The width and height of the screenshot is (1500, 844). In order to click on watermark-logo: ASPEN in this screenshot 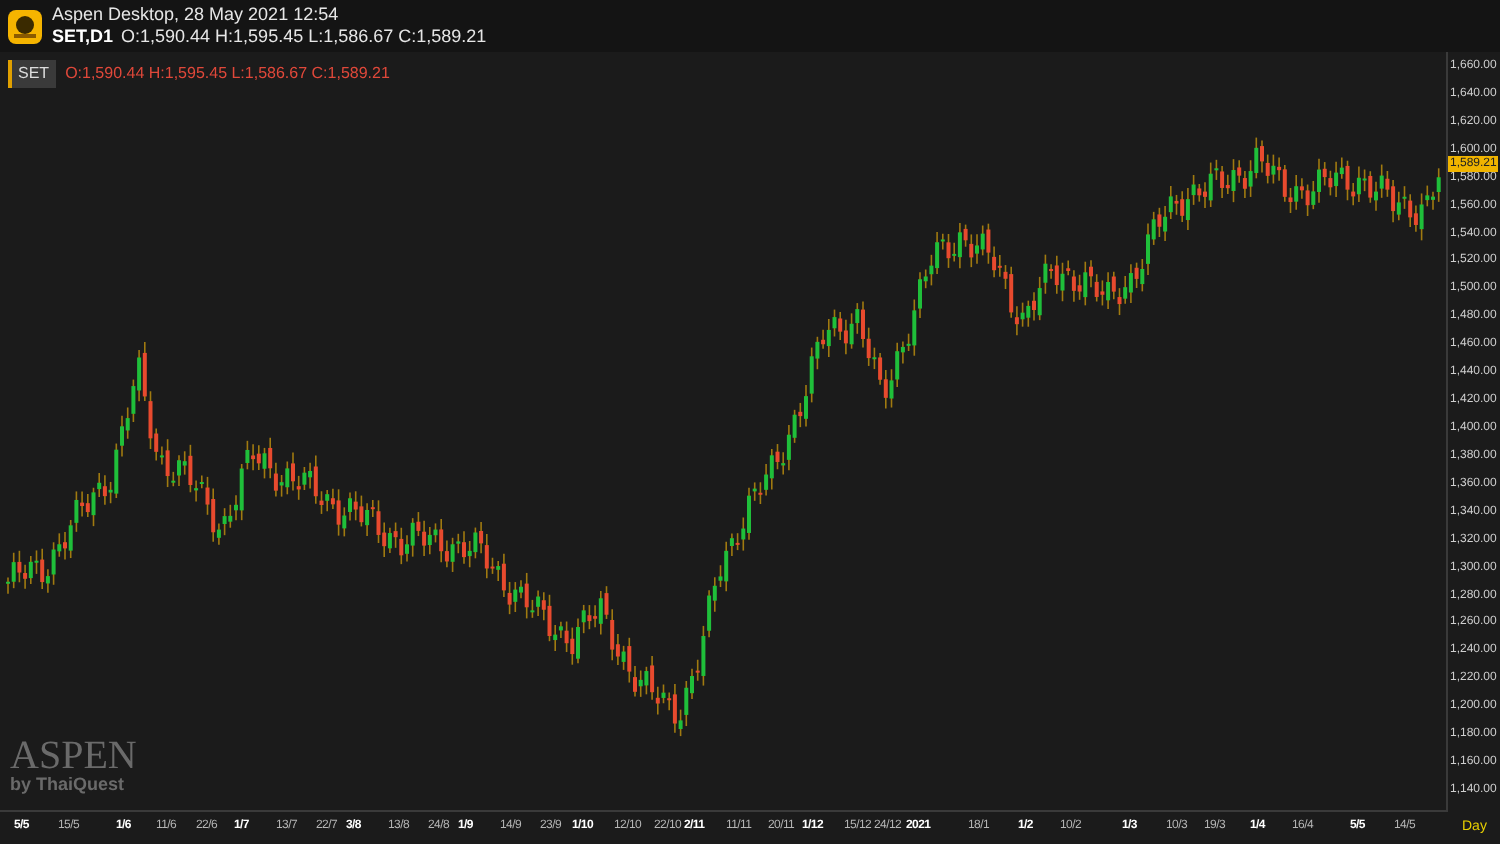, I will do `click(73, 756)`.